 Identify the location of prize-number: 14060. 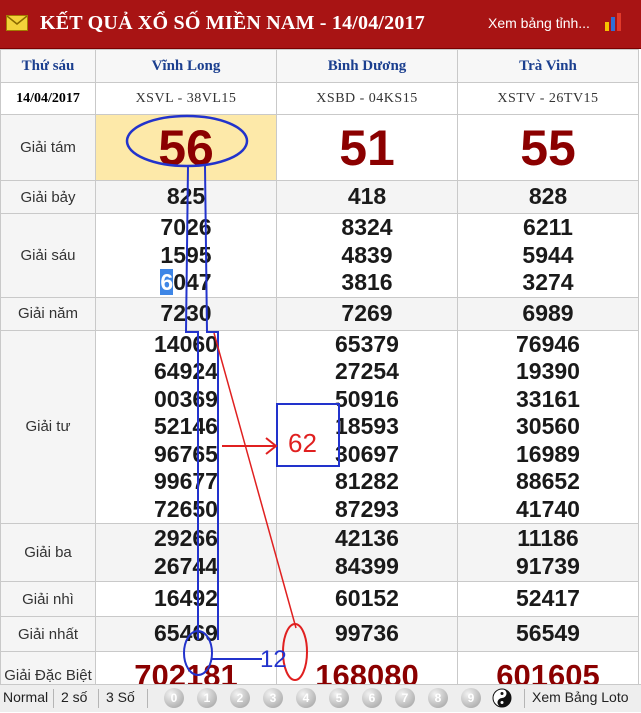
(186, 343).